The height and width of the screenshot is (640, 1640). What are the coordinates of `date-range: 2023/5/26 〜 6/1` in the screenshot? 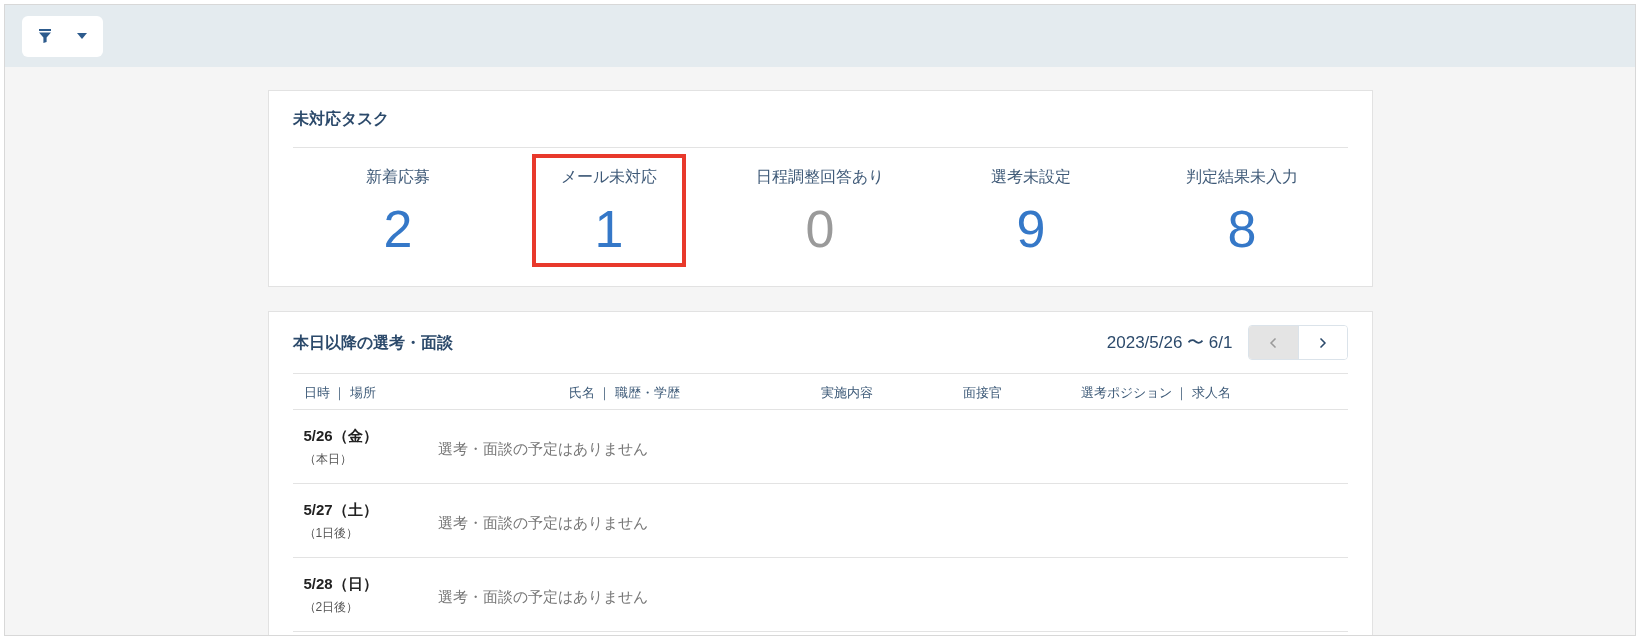 It's located at (1169, 342).